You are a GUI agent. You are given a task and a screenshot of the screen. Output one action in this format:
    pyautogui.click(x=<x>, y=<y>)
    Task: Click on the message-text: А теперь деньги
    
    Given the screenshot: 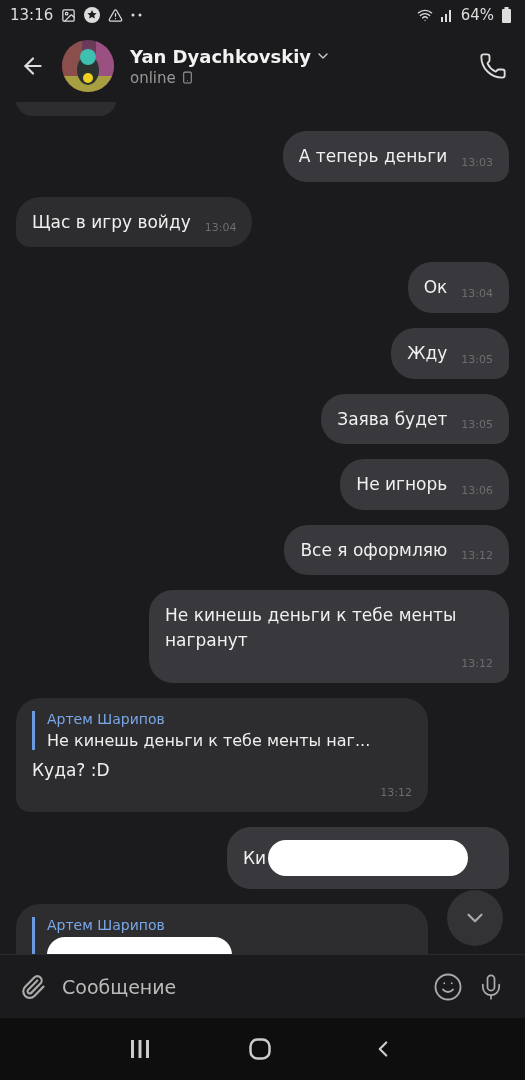 What is the action you would take?
    pyautogui.click(x=373, y=156)
    